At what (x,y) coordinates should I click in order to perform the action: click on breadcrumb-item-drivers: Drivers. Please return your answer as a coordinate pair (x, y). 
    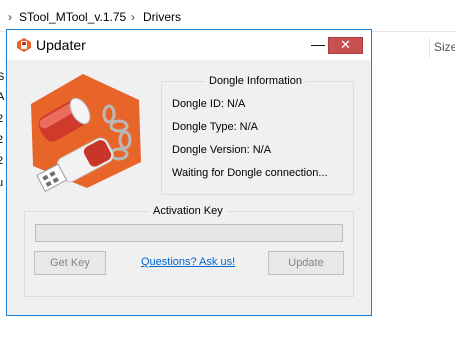
    Looking at the image, I should click on (162, 17).